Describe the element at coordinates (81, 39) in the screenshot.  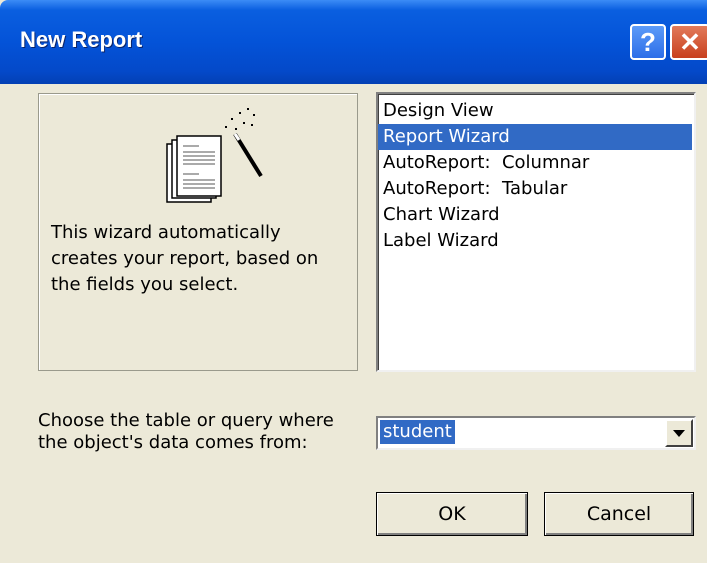
I see `dialog-title: New Report` at that location.